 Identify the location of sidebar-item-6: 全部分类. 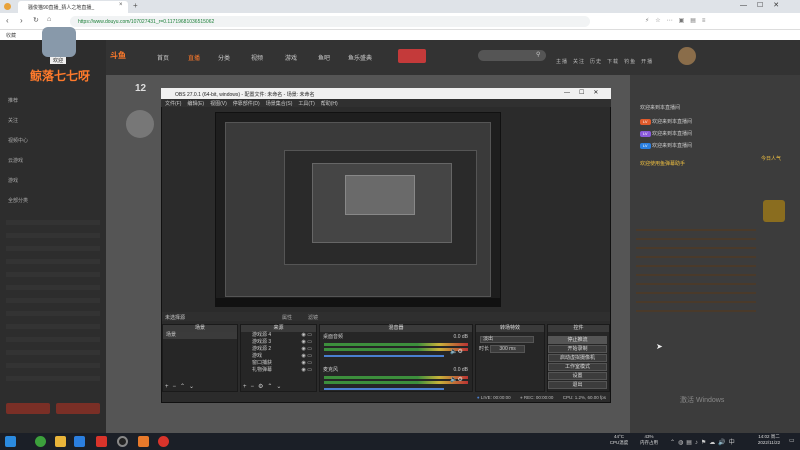
(54, 201).